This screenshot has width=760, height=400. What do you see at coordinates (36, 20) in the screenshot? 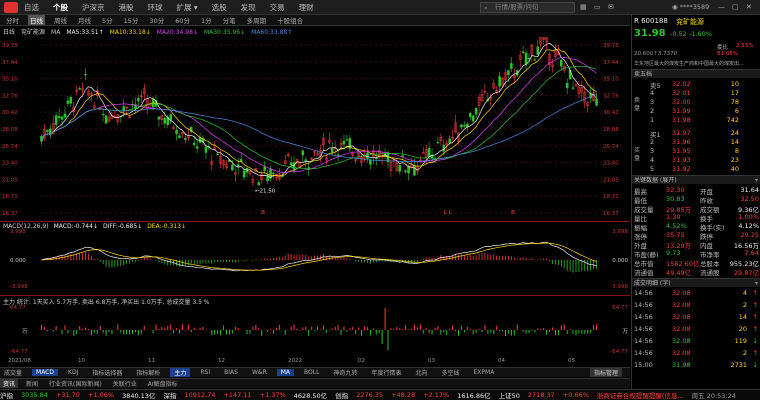
I see `timeframe-tab: 日线` at bounding box center [36, 20].